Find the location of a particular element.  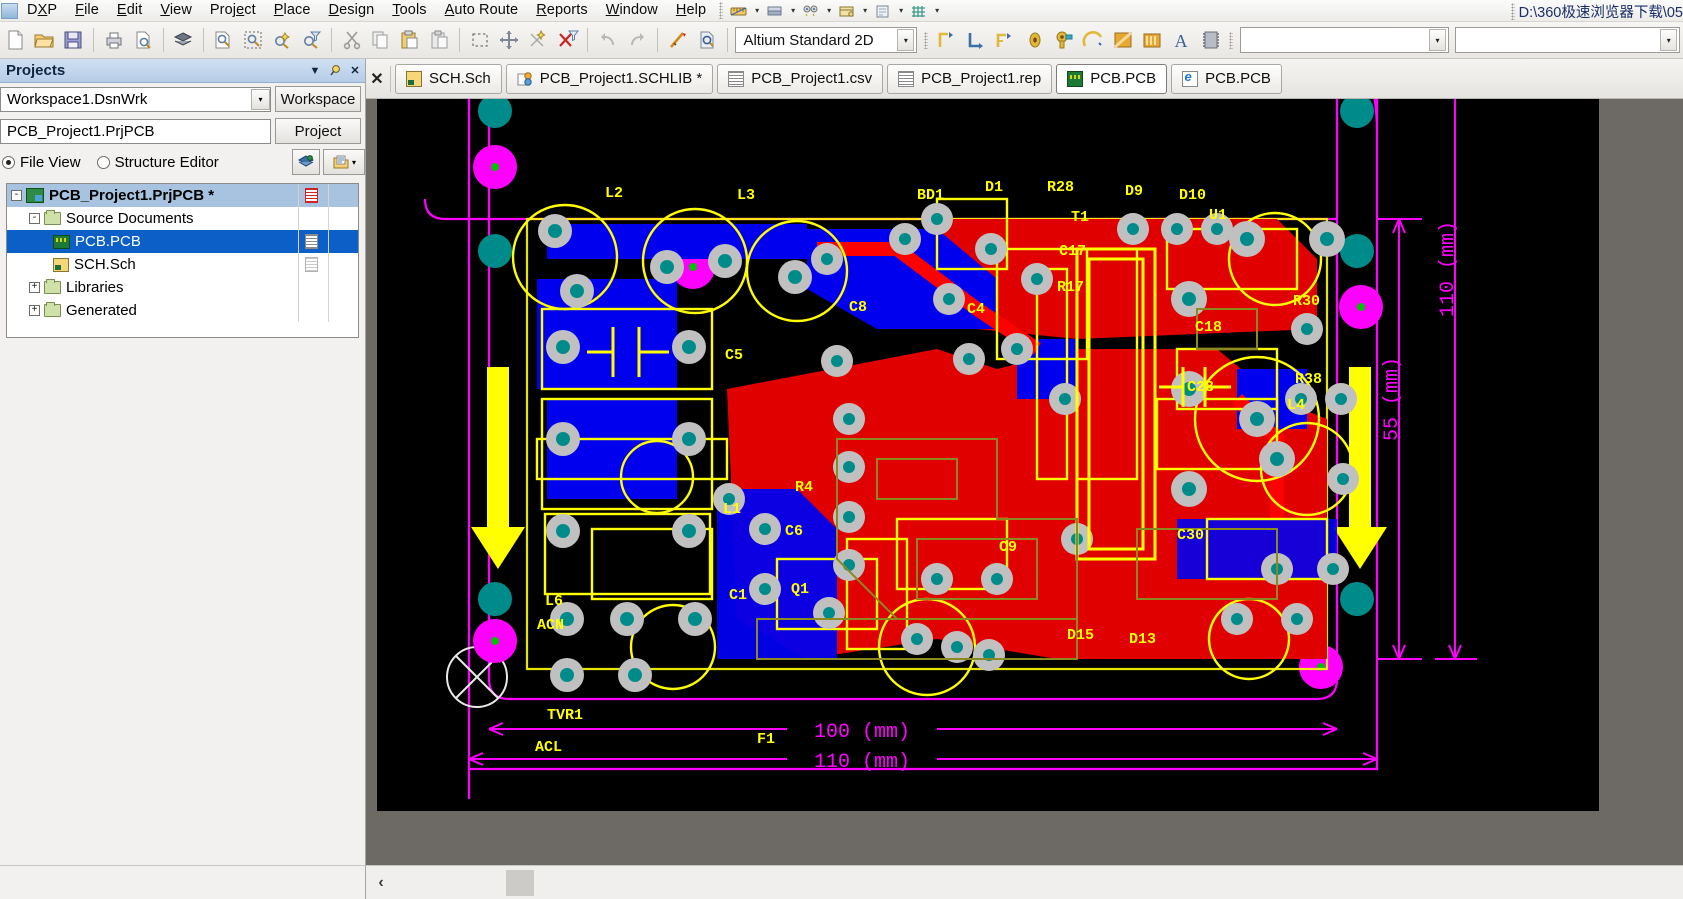

cut-icon is located at coordinates (351, 40).